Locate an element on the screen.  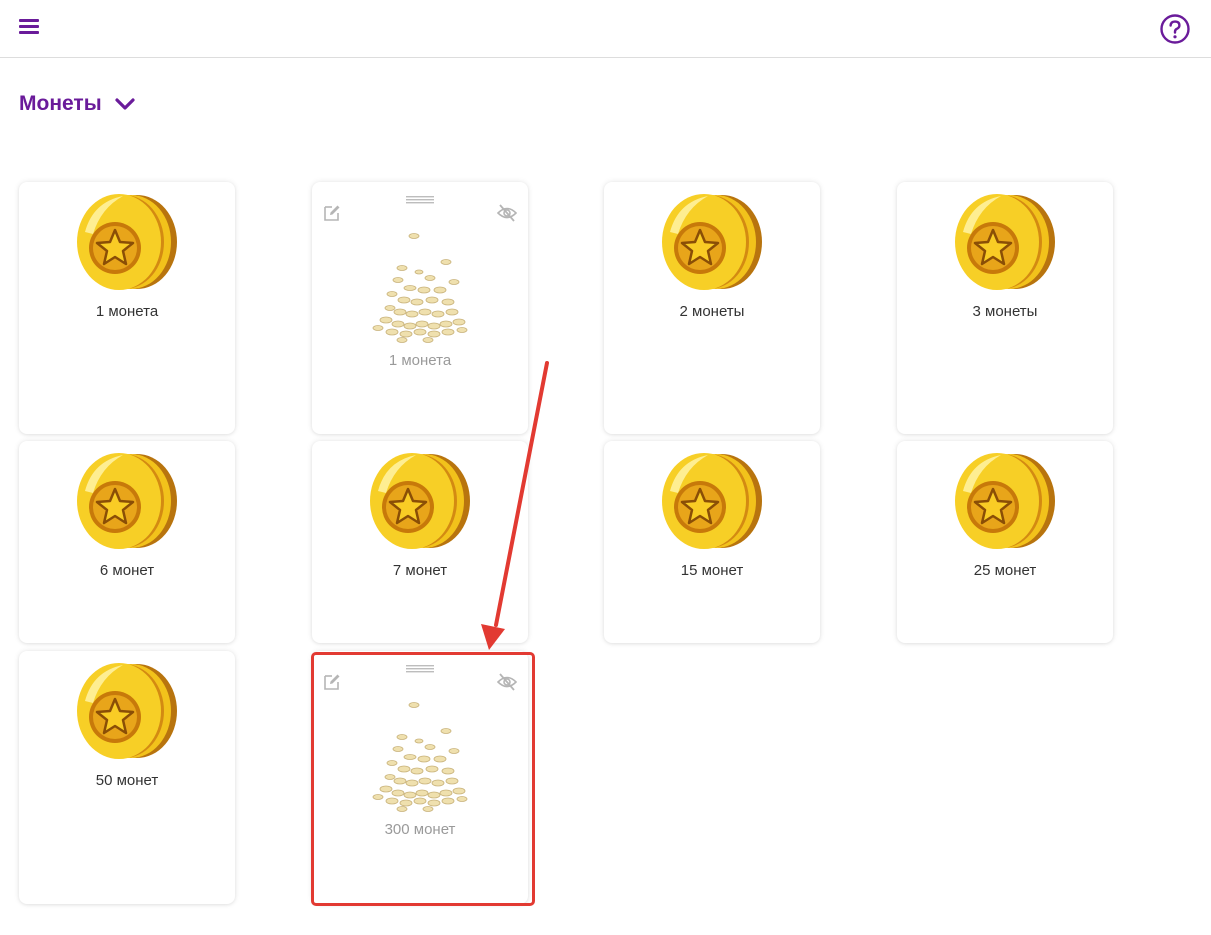
hamburger-menu-icon is located at coordinates (29, 26).